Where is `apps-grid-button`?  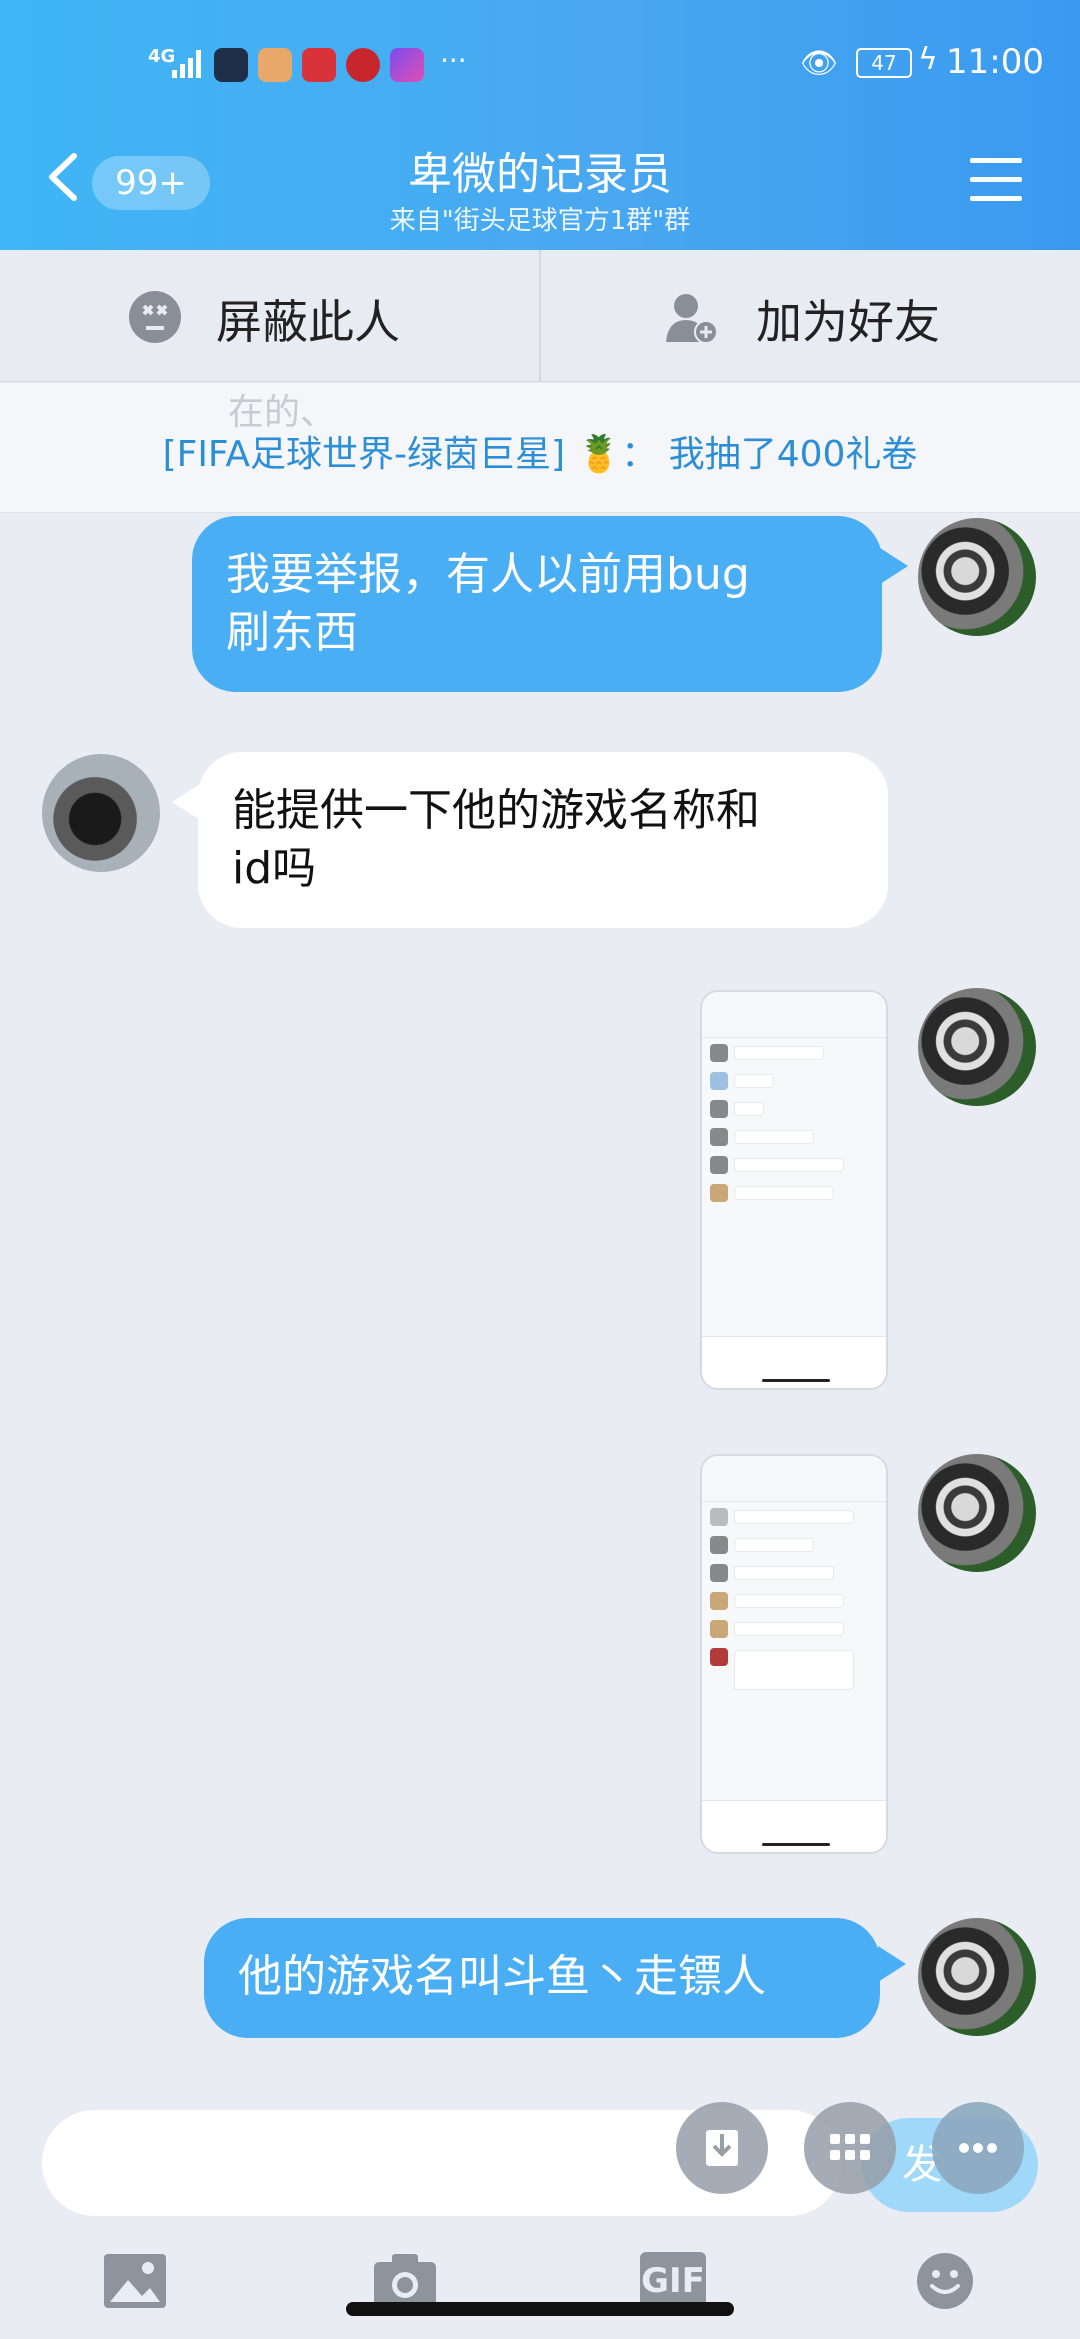 apps-grid-button is located at coordinates (850, 2148).